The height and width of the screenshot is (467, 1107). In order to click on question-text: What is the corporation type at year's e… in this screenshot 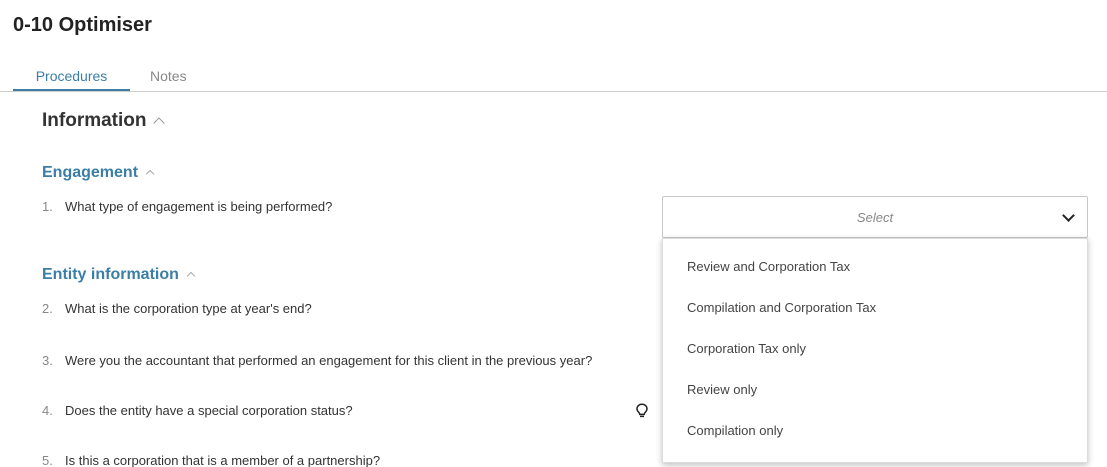, I will do `click(188, 308)`.